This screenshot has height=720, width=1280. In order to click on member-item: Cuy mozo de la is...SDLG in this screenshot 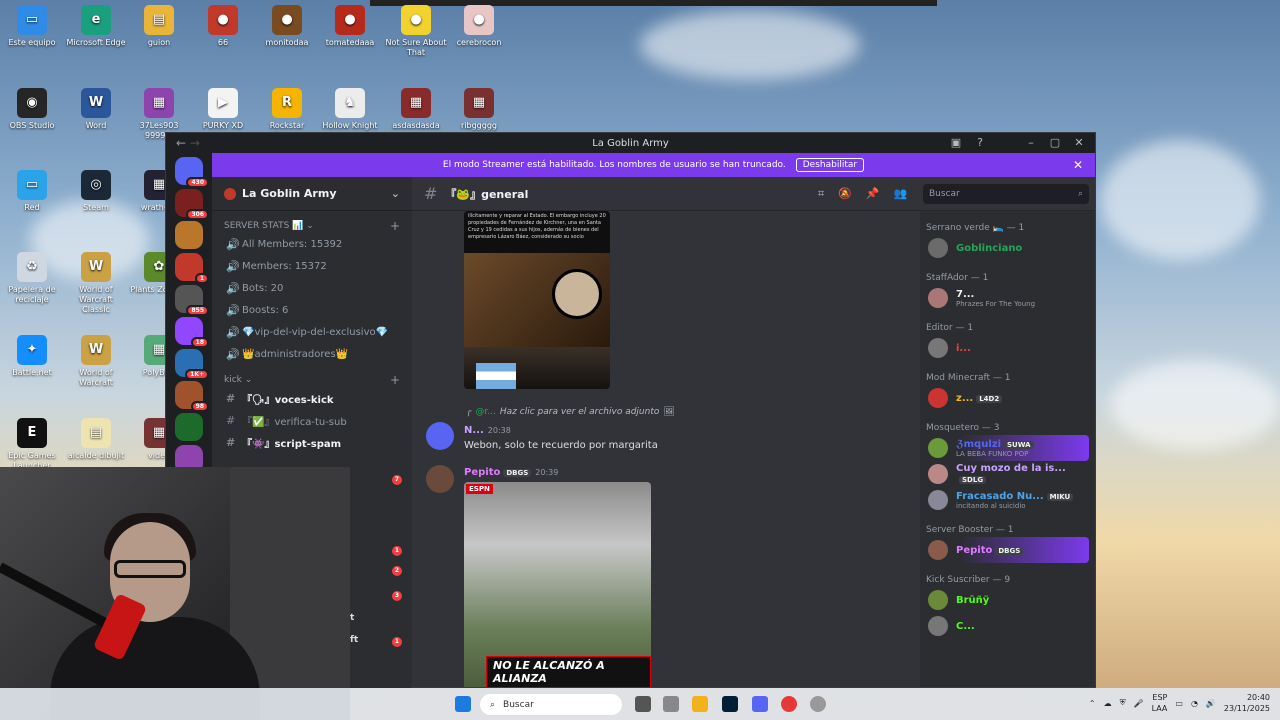, I will do `click(1007, 474)`.